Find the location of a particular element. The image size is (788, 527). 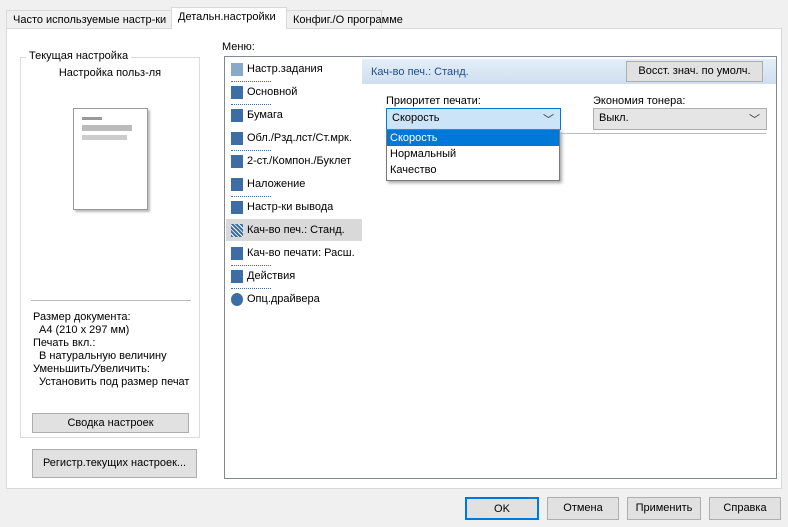

menu-item-quality-advanced: Кач-во печати: Расш. is located at coordinates (294, 253).